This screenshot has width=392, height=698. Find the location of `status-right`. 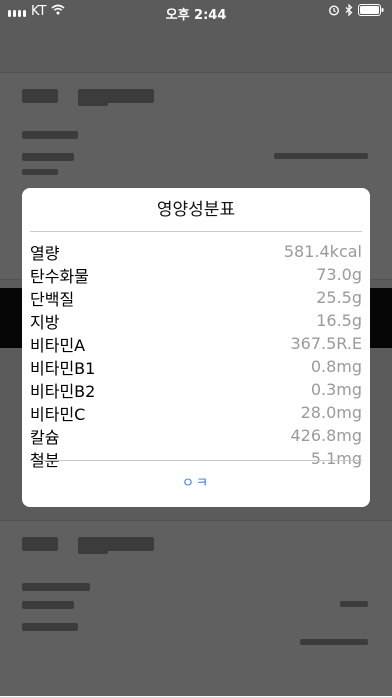

status-right is located at coordinates (356, 11).